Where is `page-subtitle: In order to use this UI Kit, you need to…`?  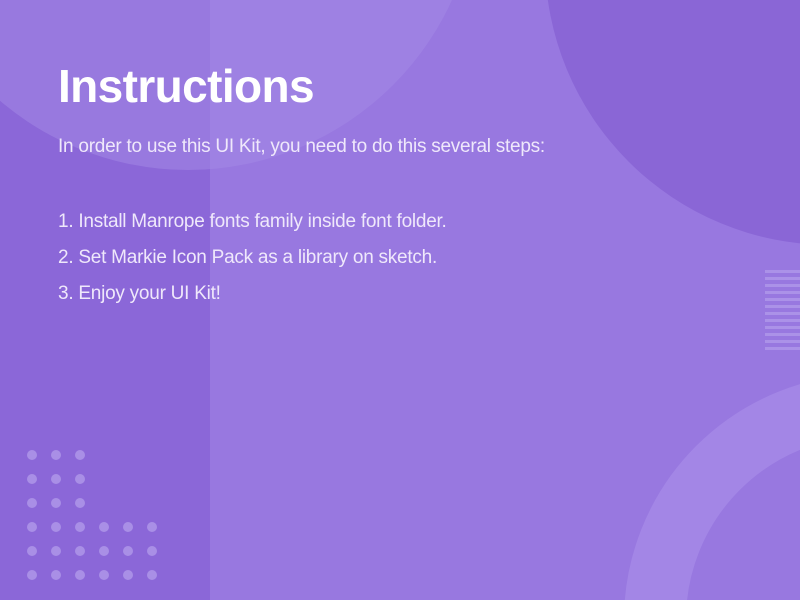
page-subtitle: In order to use this UI Kit, you need to… is located at coordinates (301, 146).